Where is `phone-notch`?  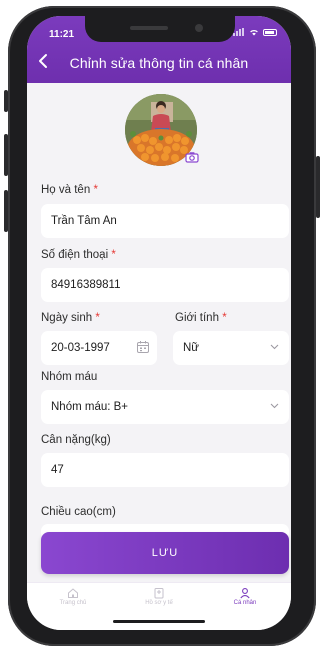
phone-notch is located at coordinates (160, 29).